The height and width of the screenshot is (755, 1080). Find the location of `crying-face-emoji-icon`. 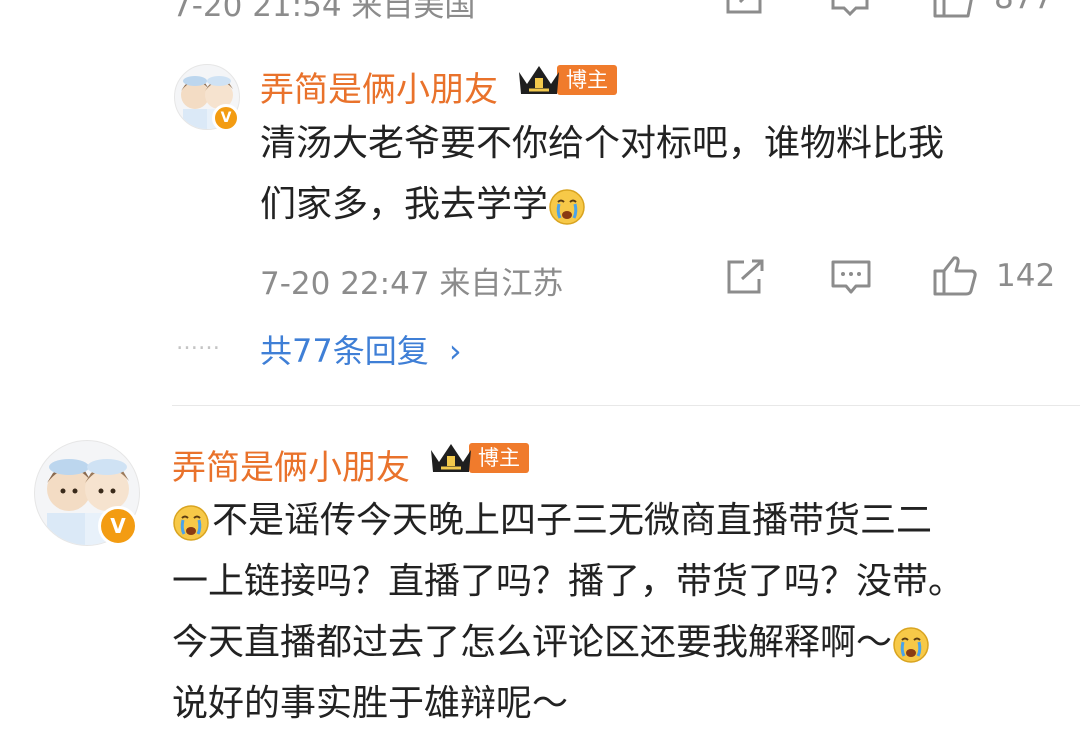

crying-face-emoji-icon is located at coordinates (567, 204).